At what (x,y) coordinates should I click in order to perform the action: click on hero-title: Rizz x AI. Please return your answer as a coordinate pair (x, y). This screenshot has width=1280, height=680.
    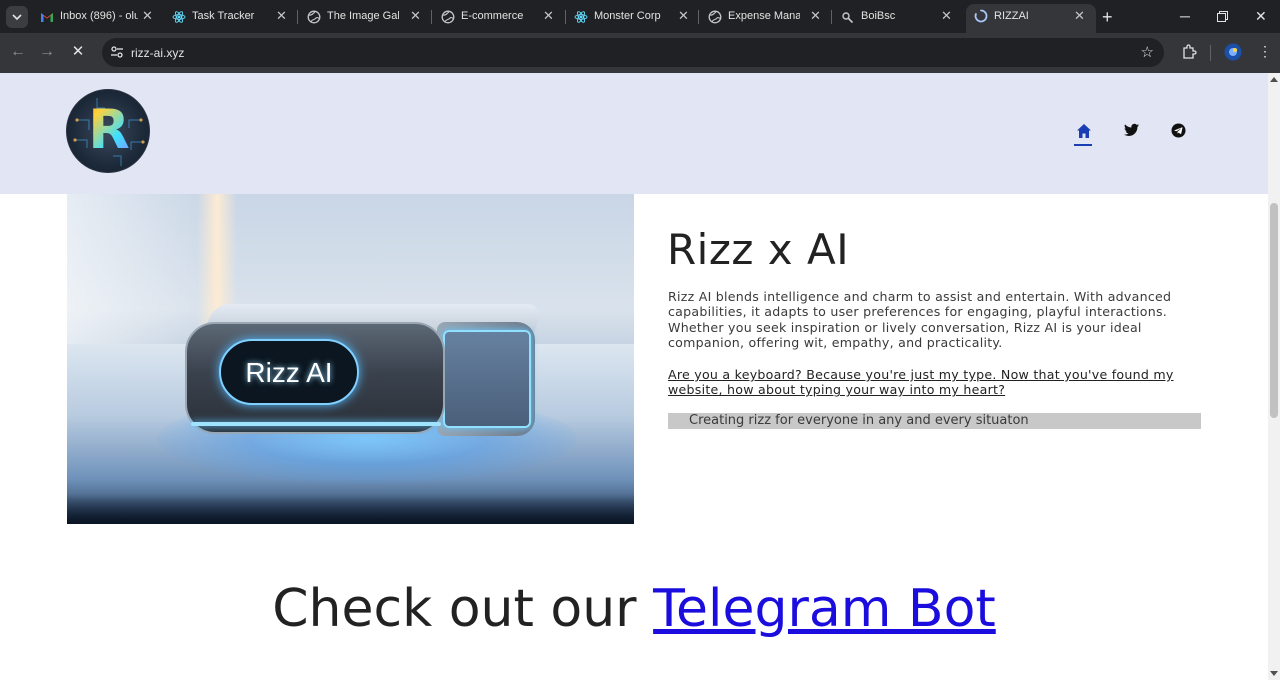
    Looking at the image, I should click on (758, 249).